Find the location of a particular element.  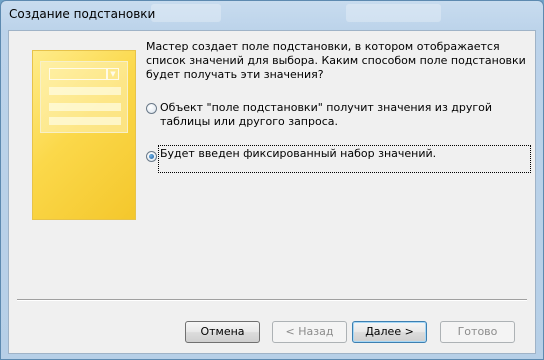

window-title: Создание подстановки is located at coordinates (82, 14).